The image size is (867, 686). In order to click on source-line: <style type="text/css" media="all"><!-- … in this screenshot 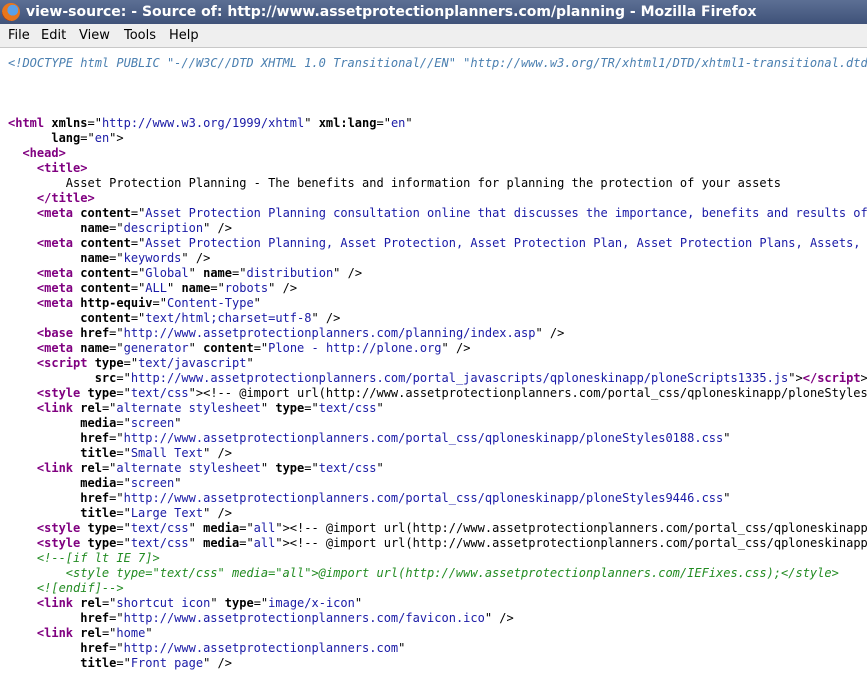, I will do `click(437, 543)`.